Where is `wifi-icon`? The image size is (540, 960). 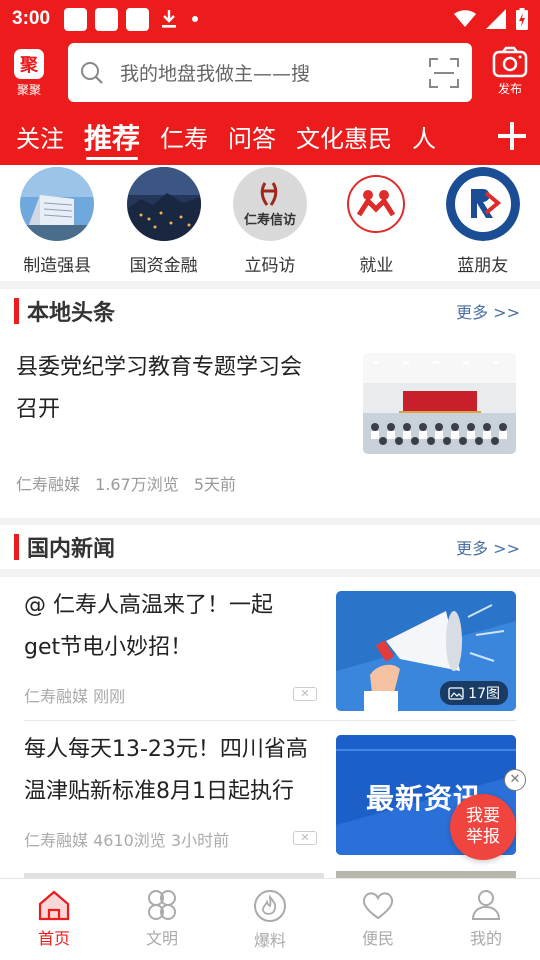
wifi-icon is located at coordinates (465, 18).